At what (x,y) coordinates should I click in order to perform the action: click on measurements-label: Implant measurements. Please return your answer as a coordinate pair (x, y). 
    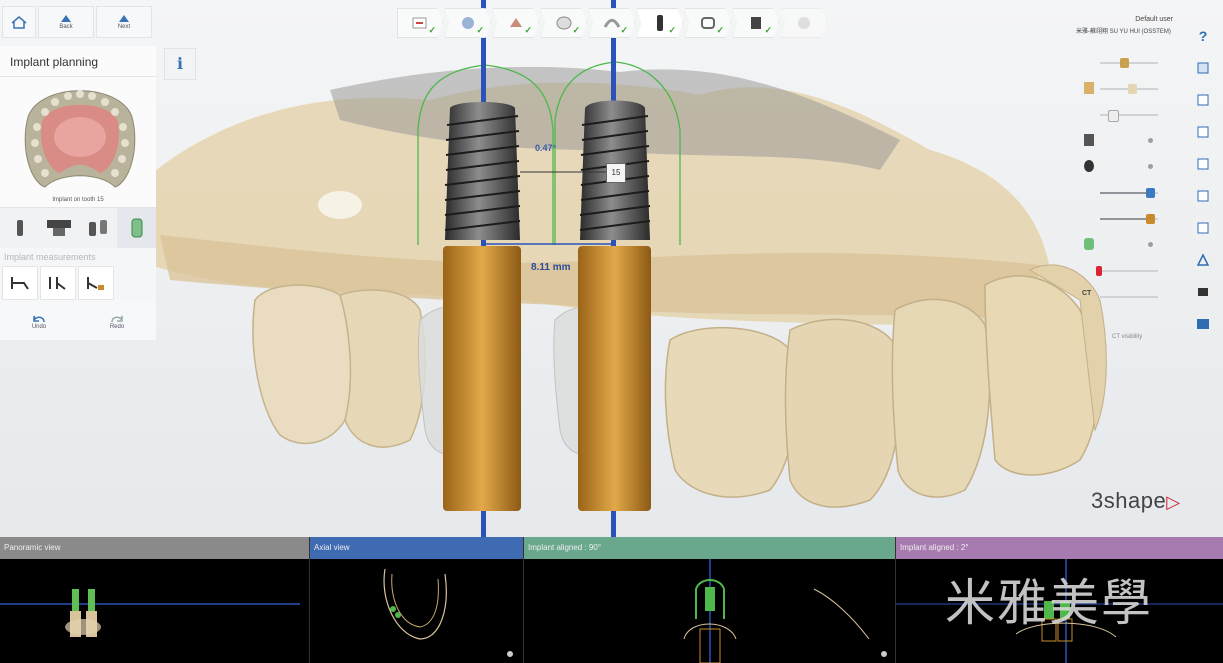
    Looking at the image, I should click on (78, 257).